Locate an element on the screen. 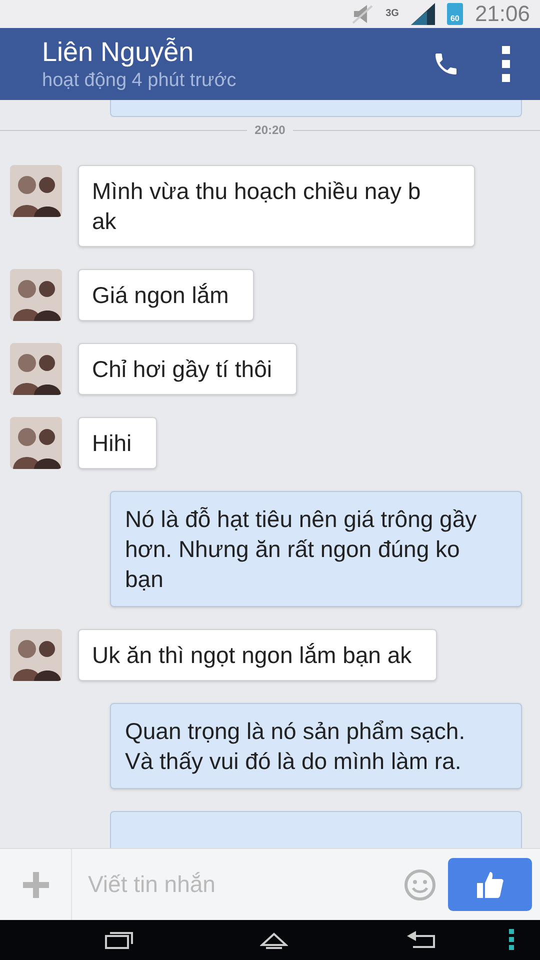 The height and width of the screenshot is (960, 540). back-icon is located at coordinates (421, 940).